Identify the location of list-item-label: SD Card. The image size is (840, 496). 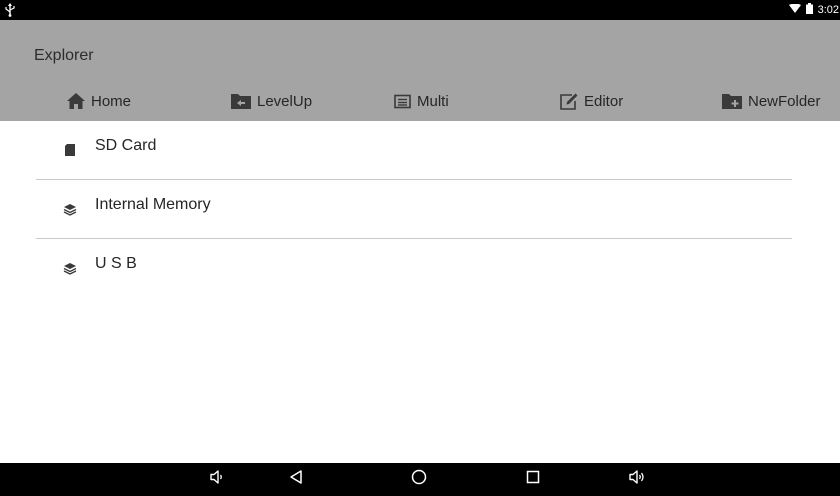
(126, 145).